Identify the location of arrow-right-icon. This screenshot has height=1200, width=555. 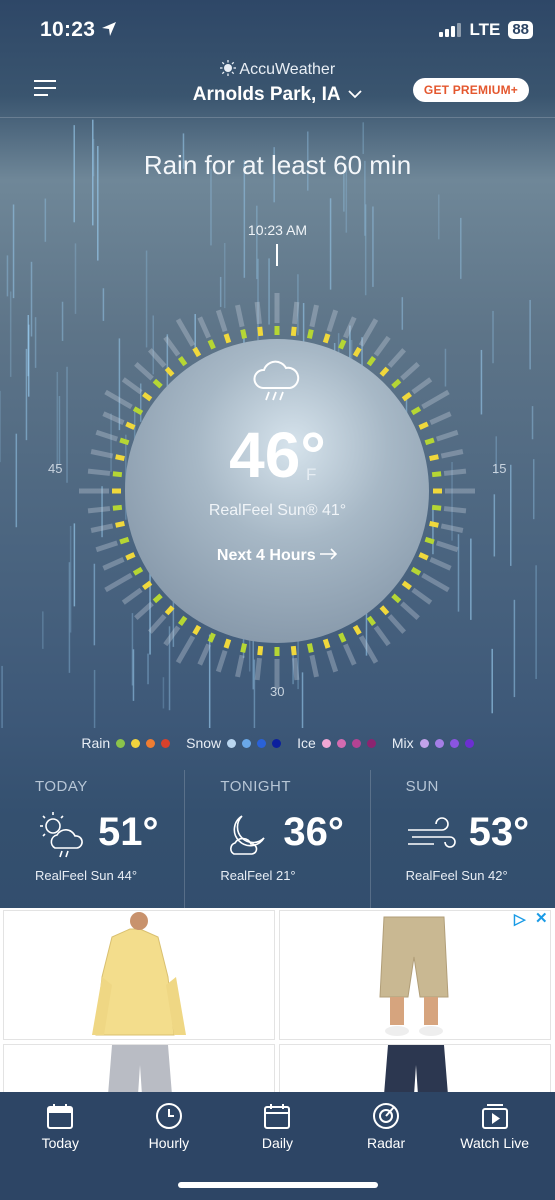
(329, 554).